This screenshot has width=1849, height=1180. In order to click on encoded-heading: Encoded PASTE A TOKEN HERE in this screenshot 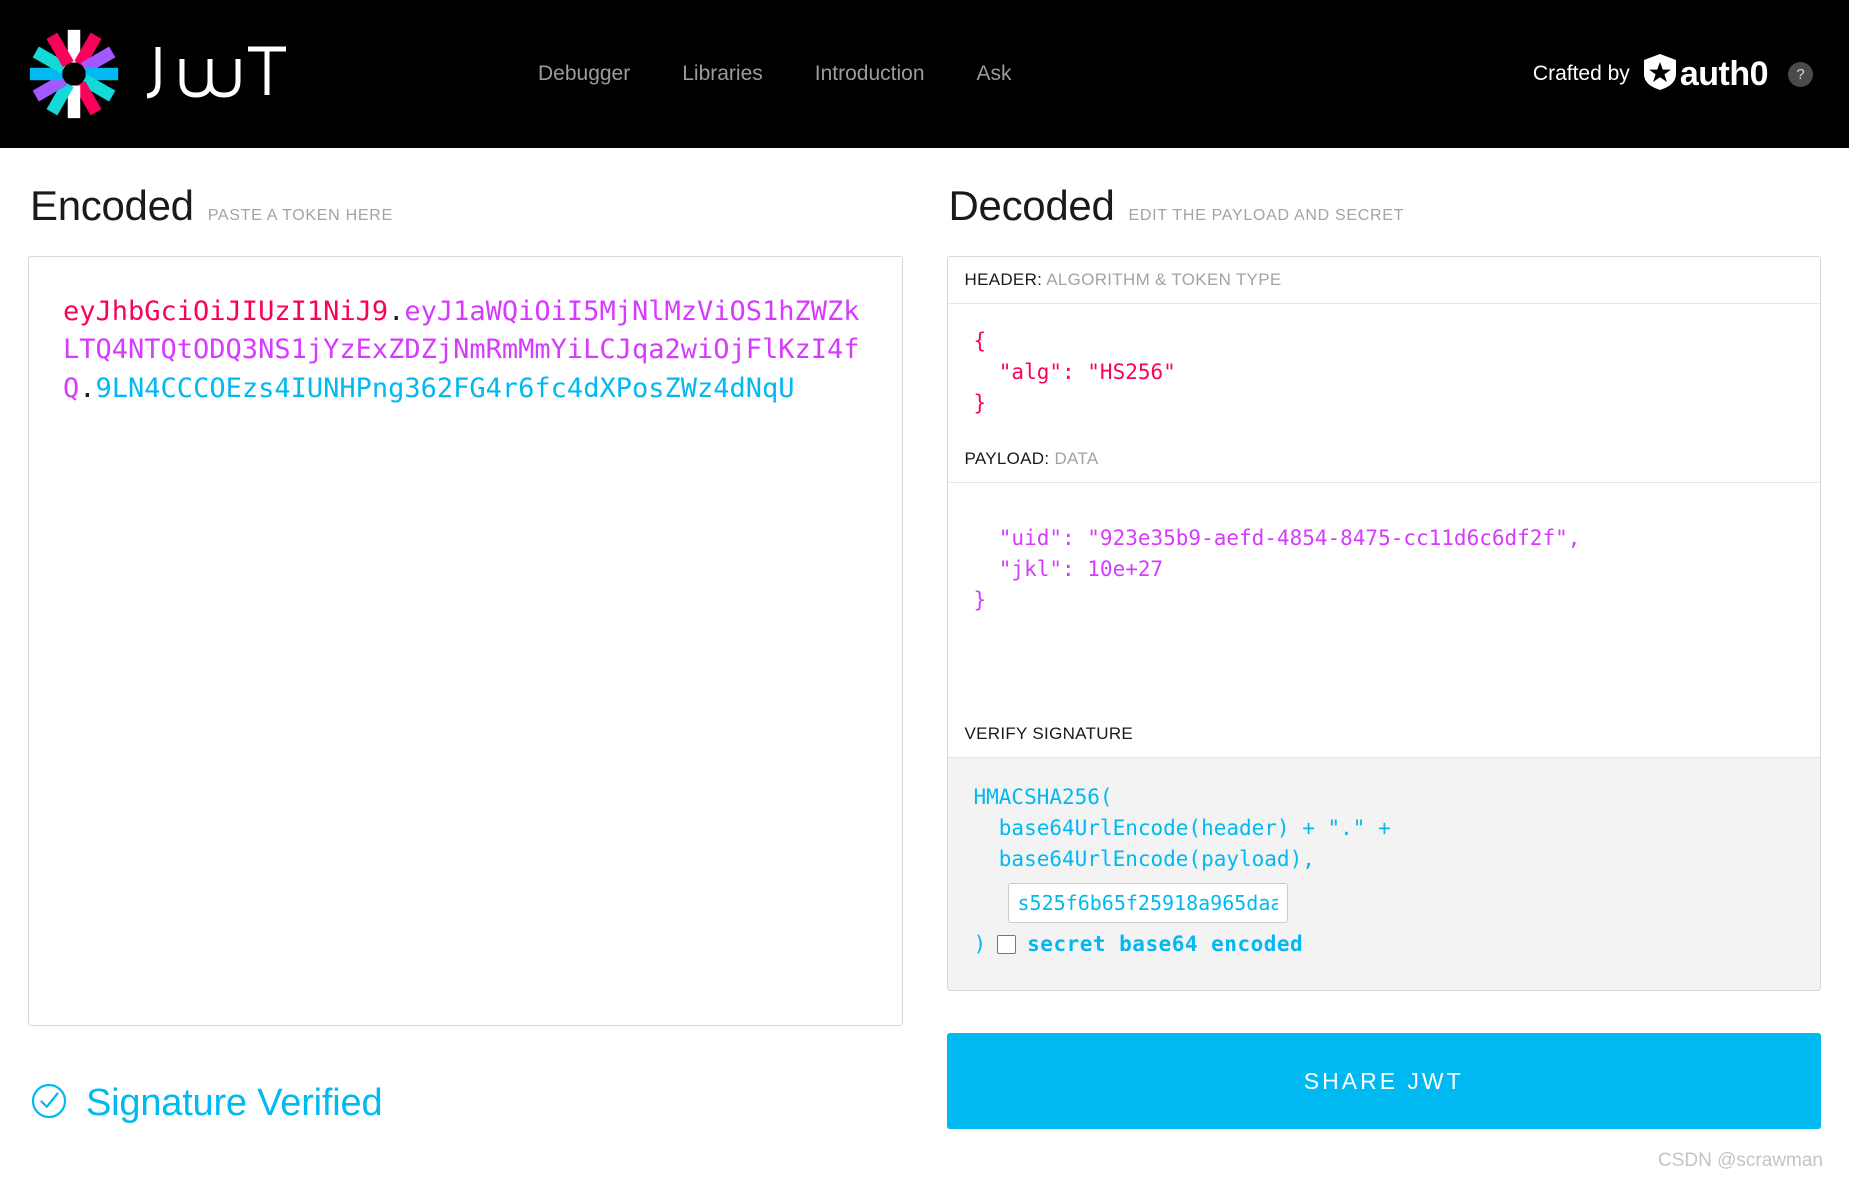, I will do `click(465, 206)`.